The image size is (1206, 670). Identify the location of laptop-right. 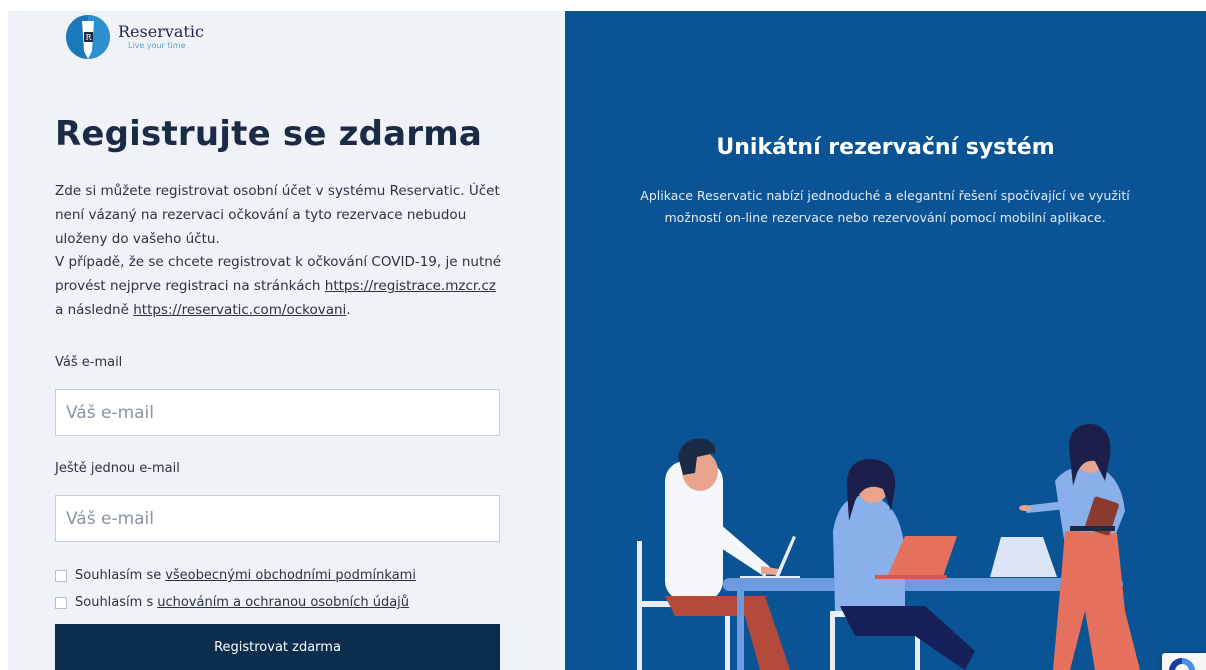
(1023, 557).